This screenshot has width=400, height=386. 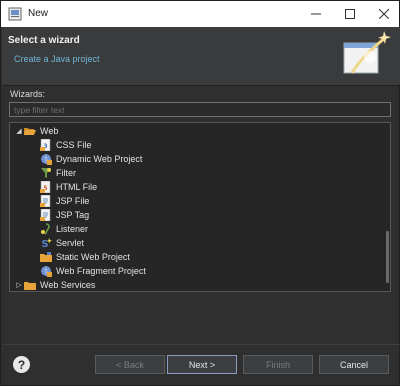 I want to click on tree-item-listener: Listener, so click(x=64, y=229).